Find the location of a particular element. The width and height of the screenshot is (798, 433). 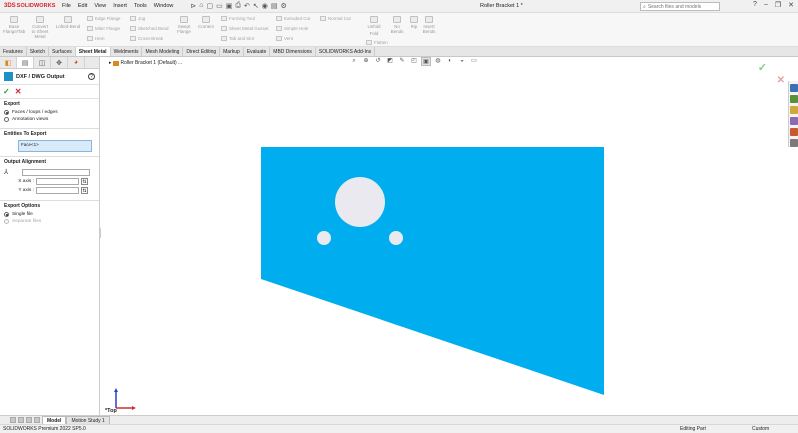

tab-mbd-dimensions: MBD Dimensions is located at coordinates (293, 51).